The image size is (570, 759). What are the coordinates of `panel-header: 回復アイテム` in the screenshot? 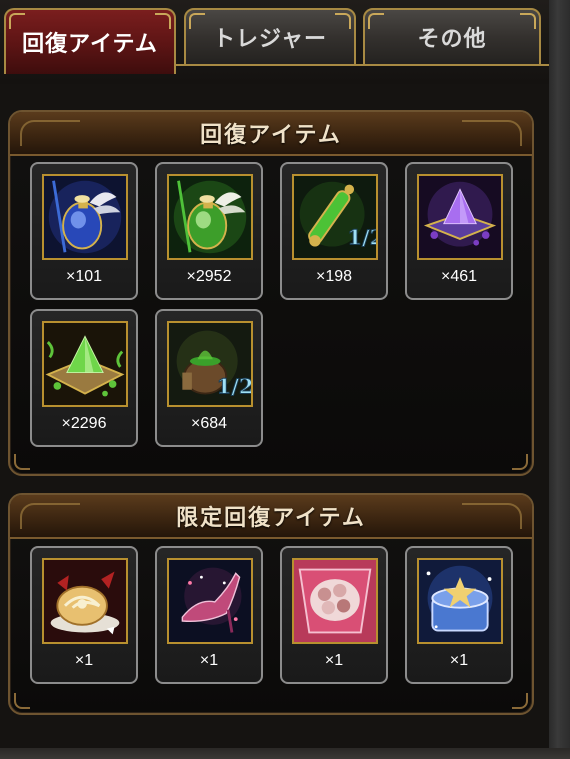 It's located at (271, 134).